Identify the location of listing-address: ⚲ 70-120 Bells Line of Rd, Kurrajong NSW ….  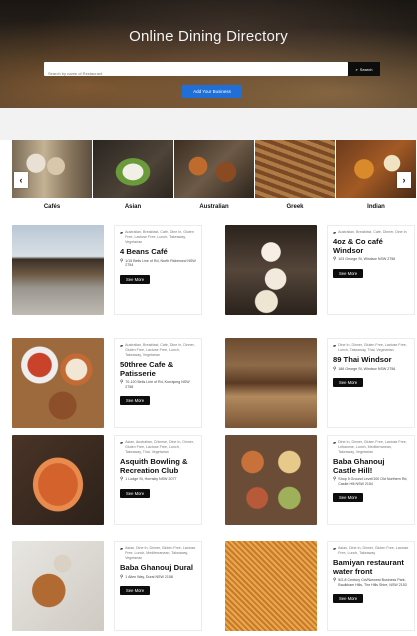
(158, 384).